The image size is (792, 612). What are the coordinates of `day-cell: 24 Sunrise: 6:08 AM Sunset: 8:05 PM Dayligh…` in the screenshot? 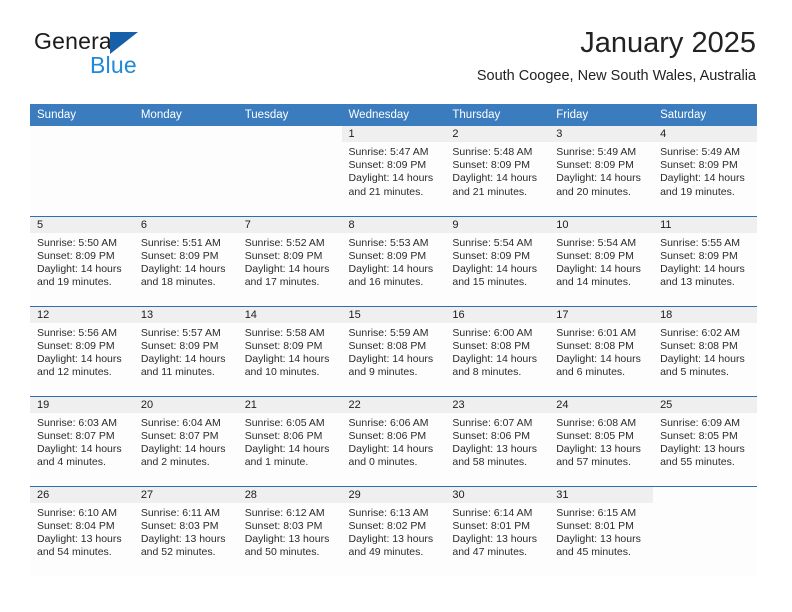 It's located at (601, 441).